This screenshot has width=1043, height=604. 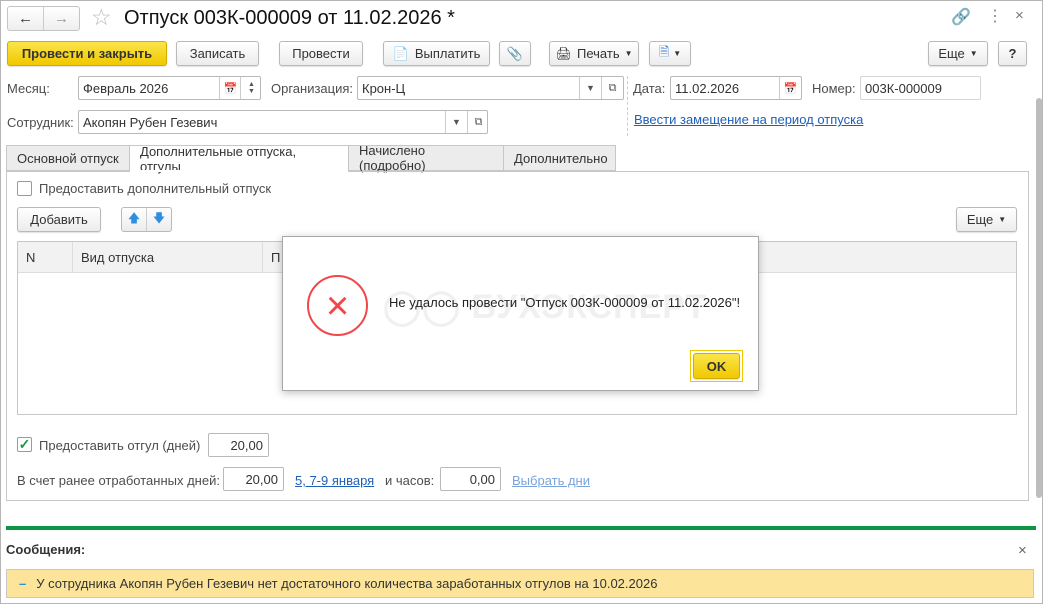 What do you see at coordinates (551, 480) in the screenshot?
I see `choose-days-link: Выбрать дни` at bounding box center [551, 480].